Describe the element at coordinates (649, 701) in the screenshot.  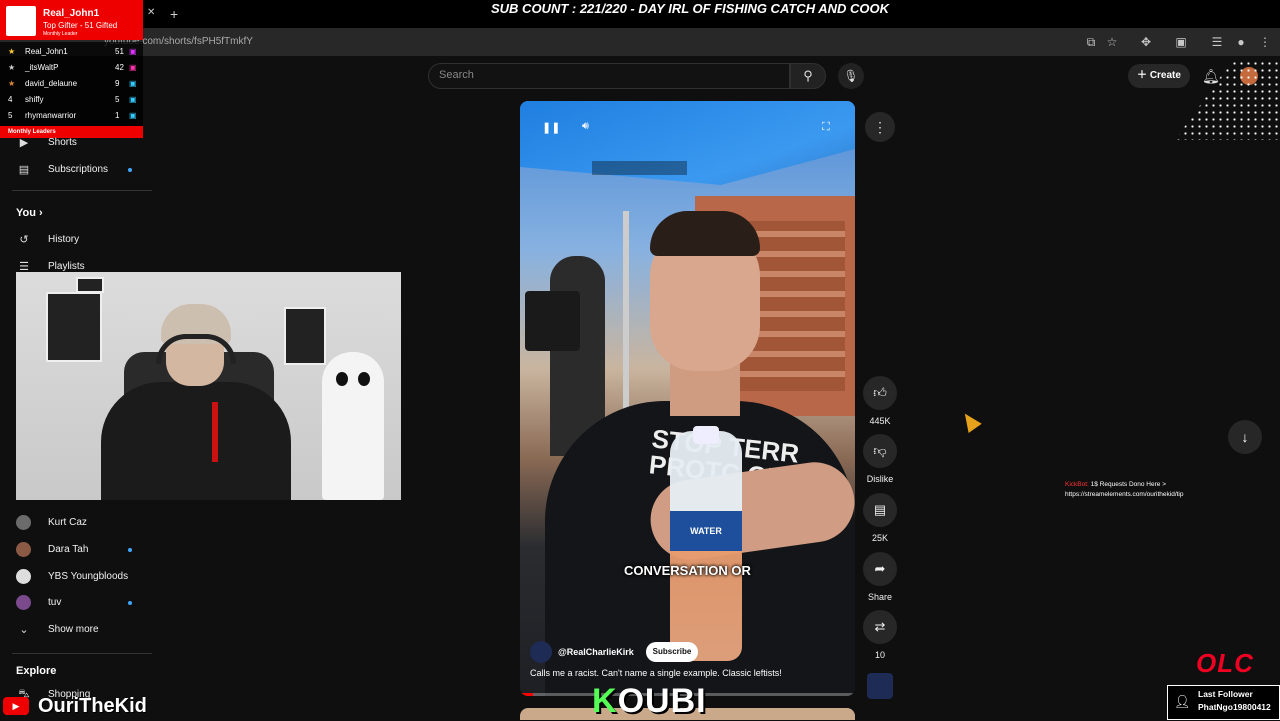
I see `sponsor-banner: KOUBI` at that location.